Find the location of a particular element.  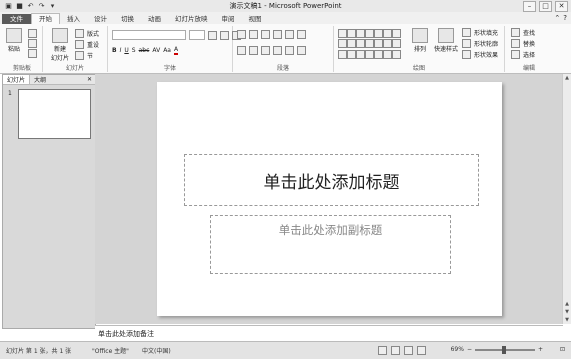

slide-sorter-icon is located at coordinates (395, 350).